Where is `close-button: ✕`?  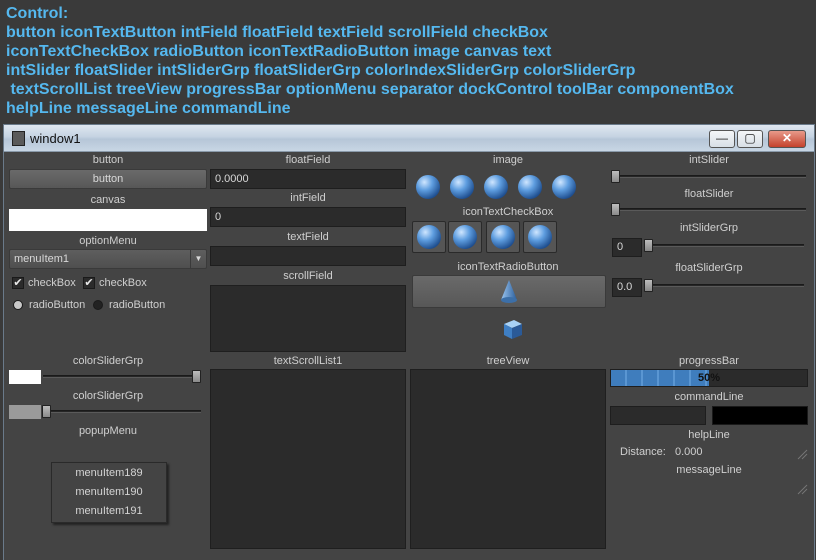 close-button: ✕ is located at coordinates (787, 139).